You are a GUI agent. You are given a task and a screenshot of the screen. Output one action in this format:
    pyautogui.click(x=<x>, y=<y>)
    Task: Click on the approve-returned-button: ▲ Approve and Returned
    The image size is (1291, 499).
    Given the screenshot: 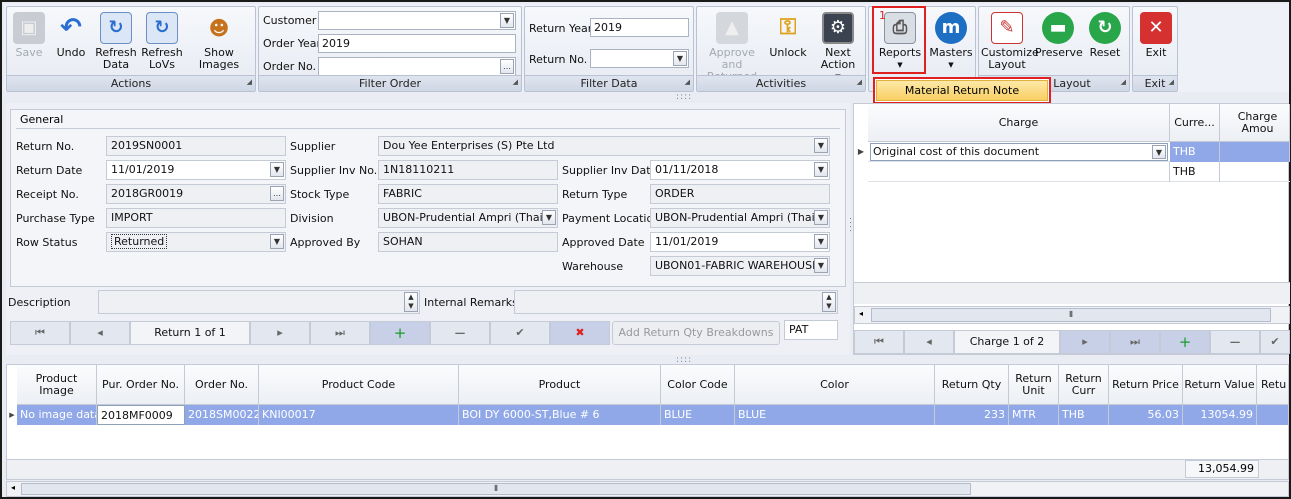 What is the action you would take?
    pyautogui.click(x=732, y=46)
    